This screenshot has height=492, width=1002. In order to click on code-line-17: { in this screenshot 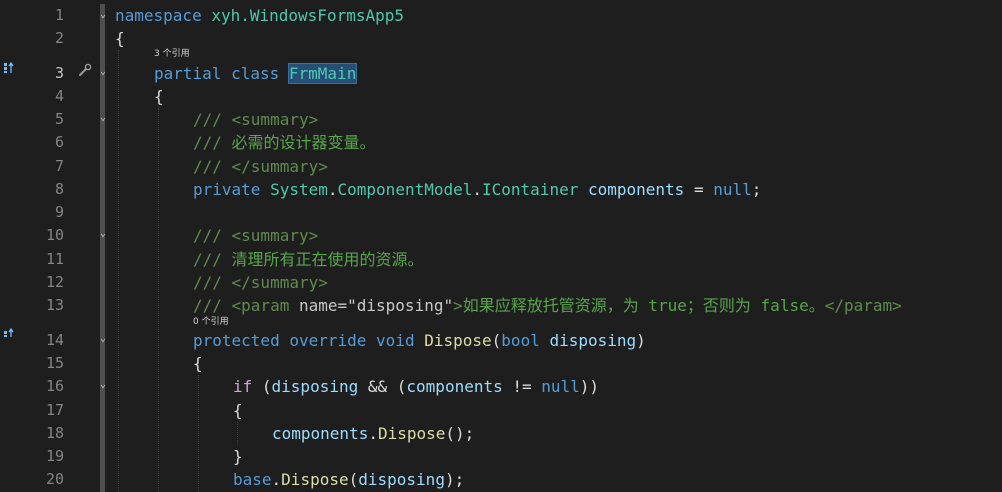, I will do `click(238, 410)`.